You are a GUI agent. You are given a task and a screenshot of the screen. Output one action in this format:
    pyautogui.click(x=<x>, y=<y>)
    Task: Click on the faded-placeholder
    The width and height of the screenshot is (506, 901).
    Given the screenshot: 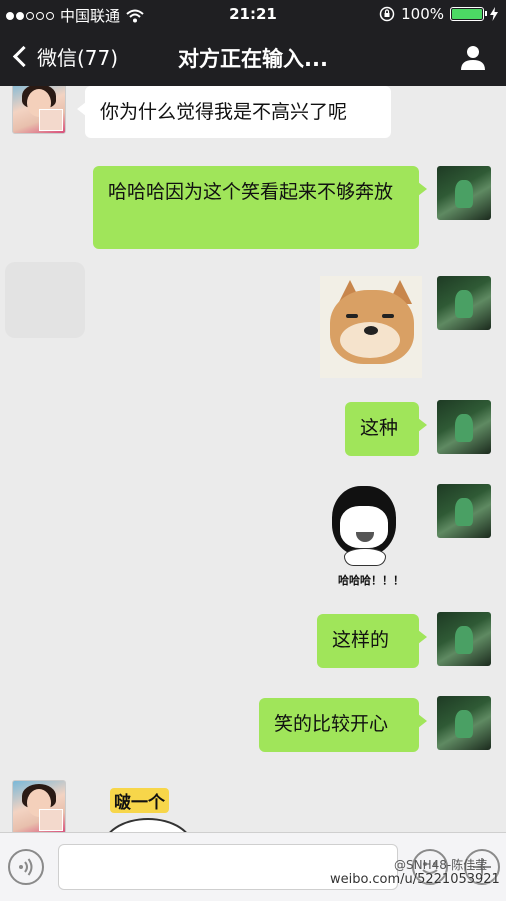 What is the action you would take?
    pyautogui.click(x=45, y=300)
    